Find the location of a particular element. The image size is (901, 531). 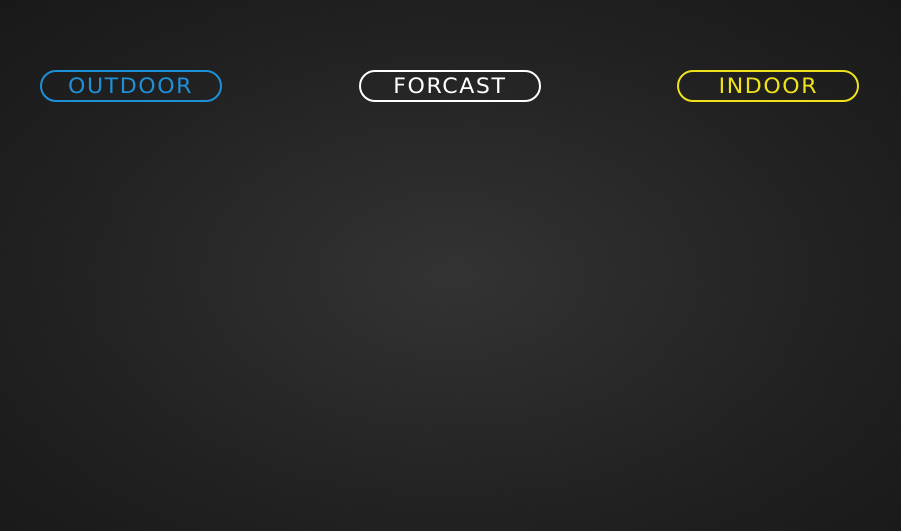

tab-forcast-label: FORCAST is located at coordinates (450, 85).